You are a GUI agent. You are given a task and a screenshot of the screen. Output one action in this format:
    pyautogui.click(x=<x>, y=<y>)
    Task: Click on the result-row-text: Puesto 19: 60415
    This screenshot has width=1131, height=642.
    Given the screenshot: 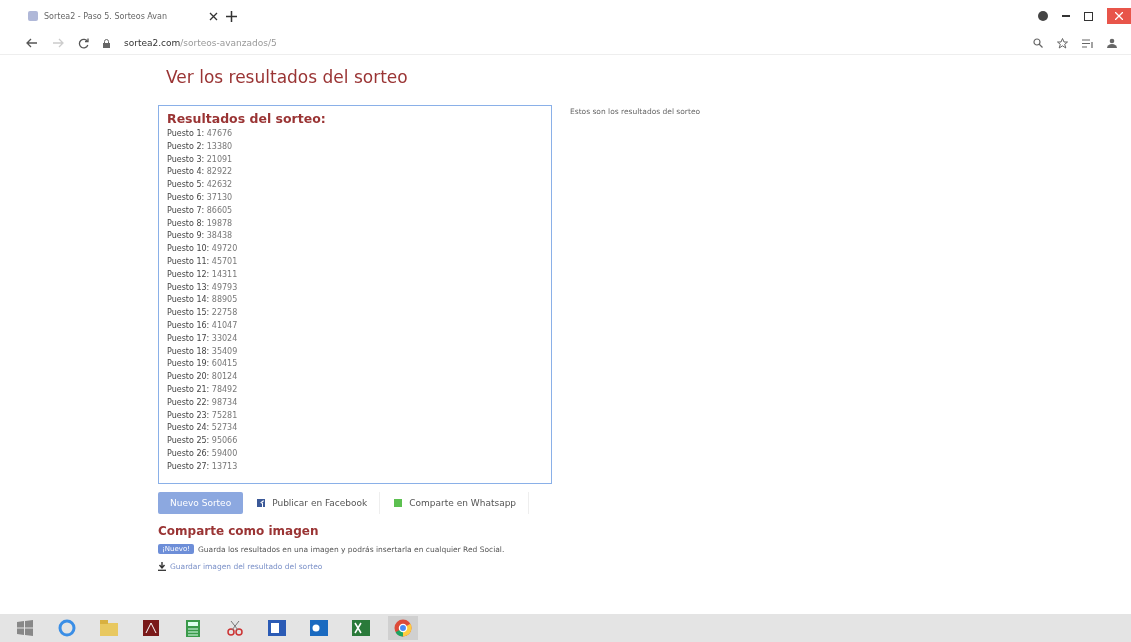 What is the action you would take?
    pyautogui.click(x=203, y=364)
    